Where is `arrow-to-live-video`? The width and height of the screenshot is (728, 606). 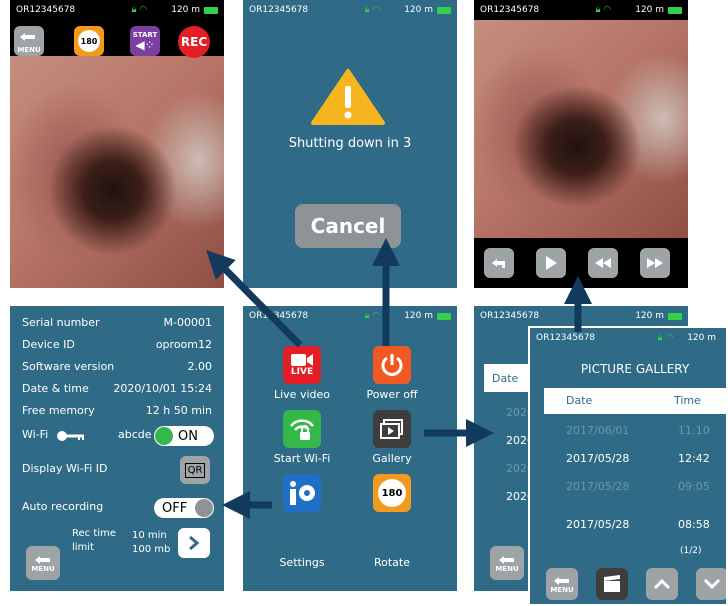 arrow-to-live-video is located at coordinates (254, 299).